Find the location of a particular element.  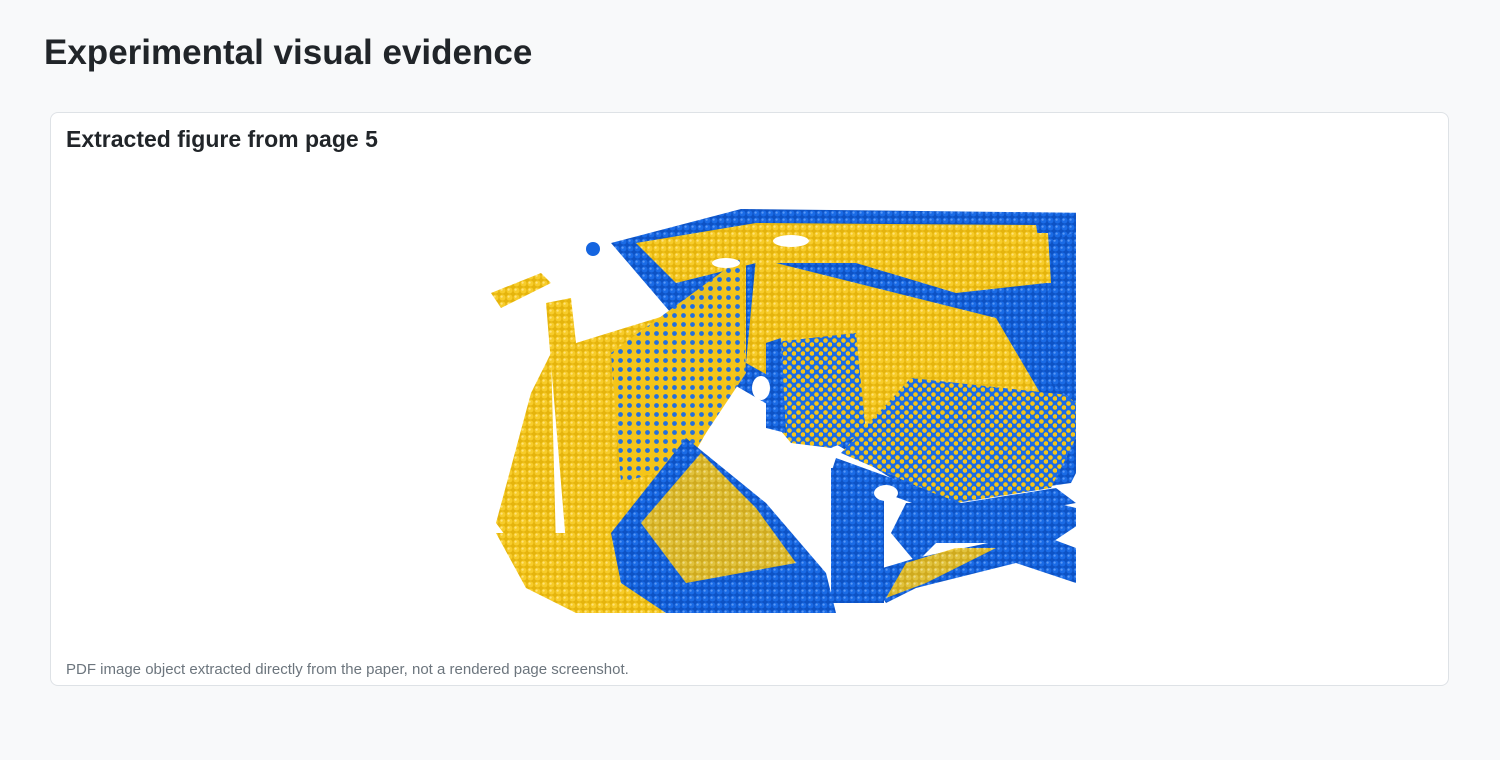

page-title: Experimental visual evidence is located at coordinates (288, 52).